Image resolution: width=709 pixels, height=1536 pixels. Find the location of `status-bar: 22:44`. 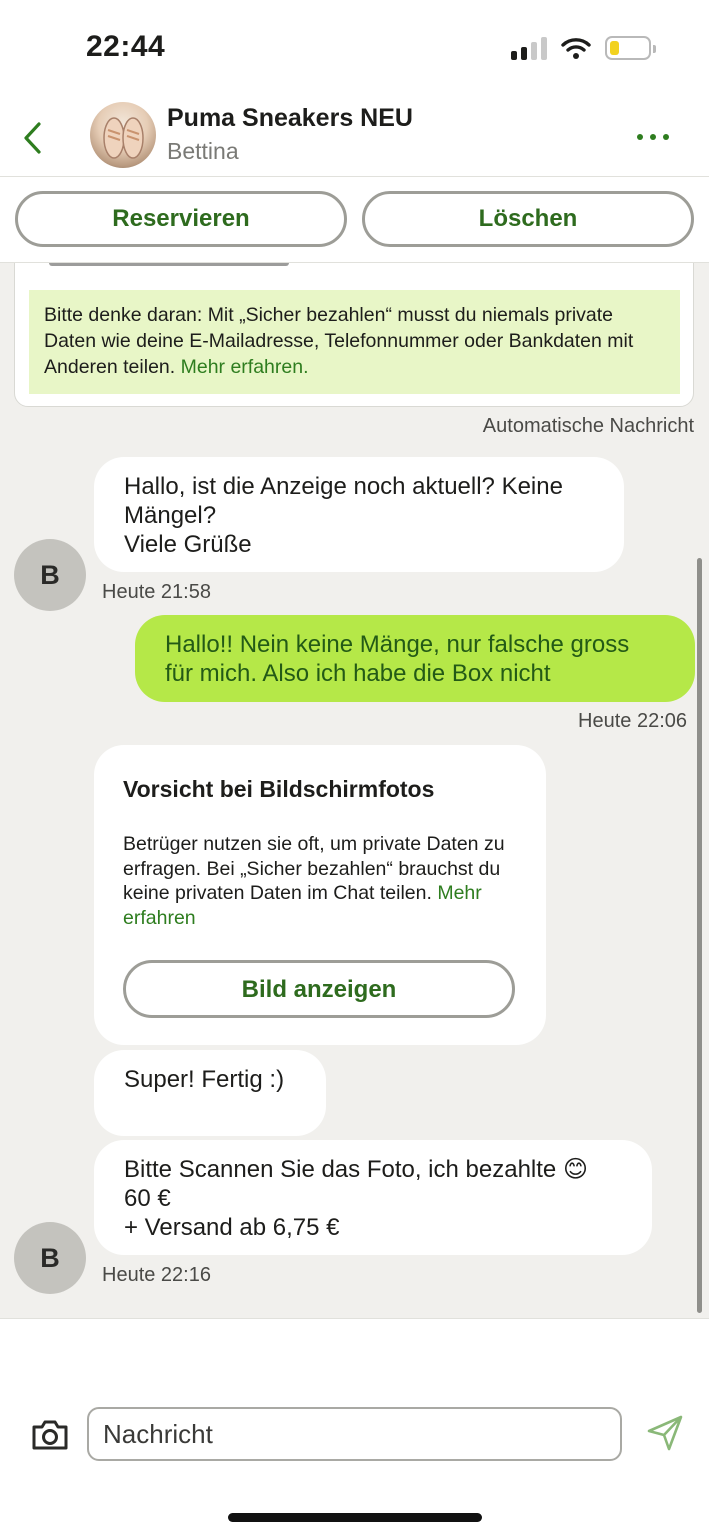

status-bar: 22:44 is located at coordinates (354, 50).